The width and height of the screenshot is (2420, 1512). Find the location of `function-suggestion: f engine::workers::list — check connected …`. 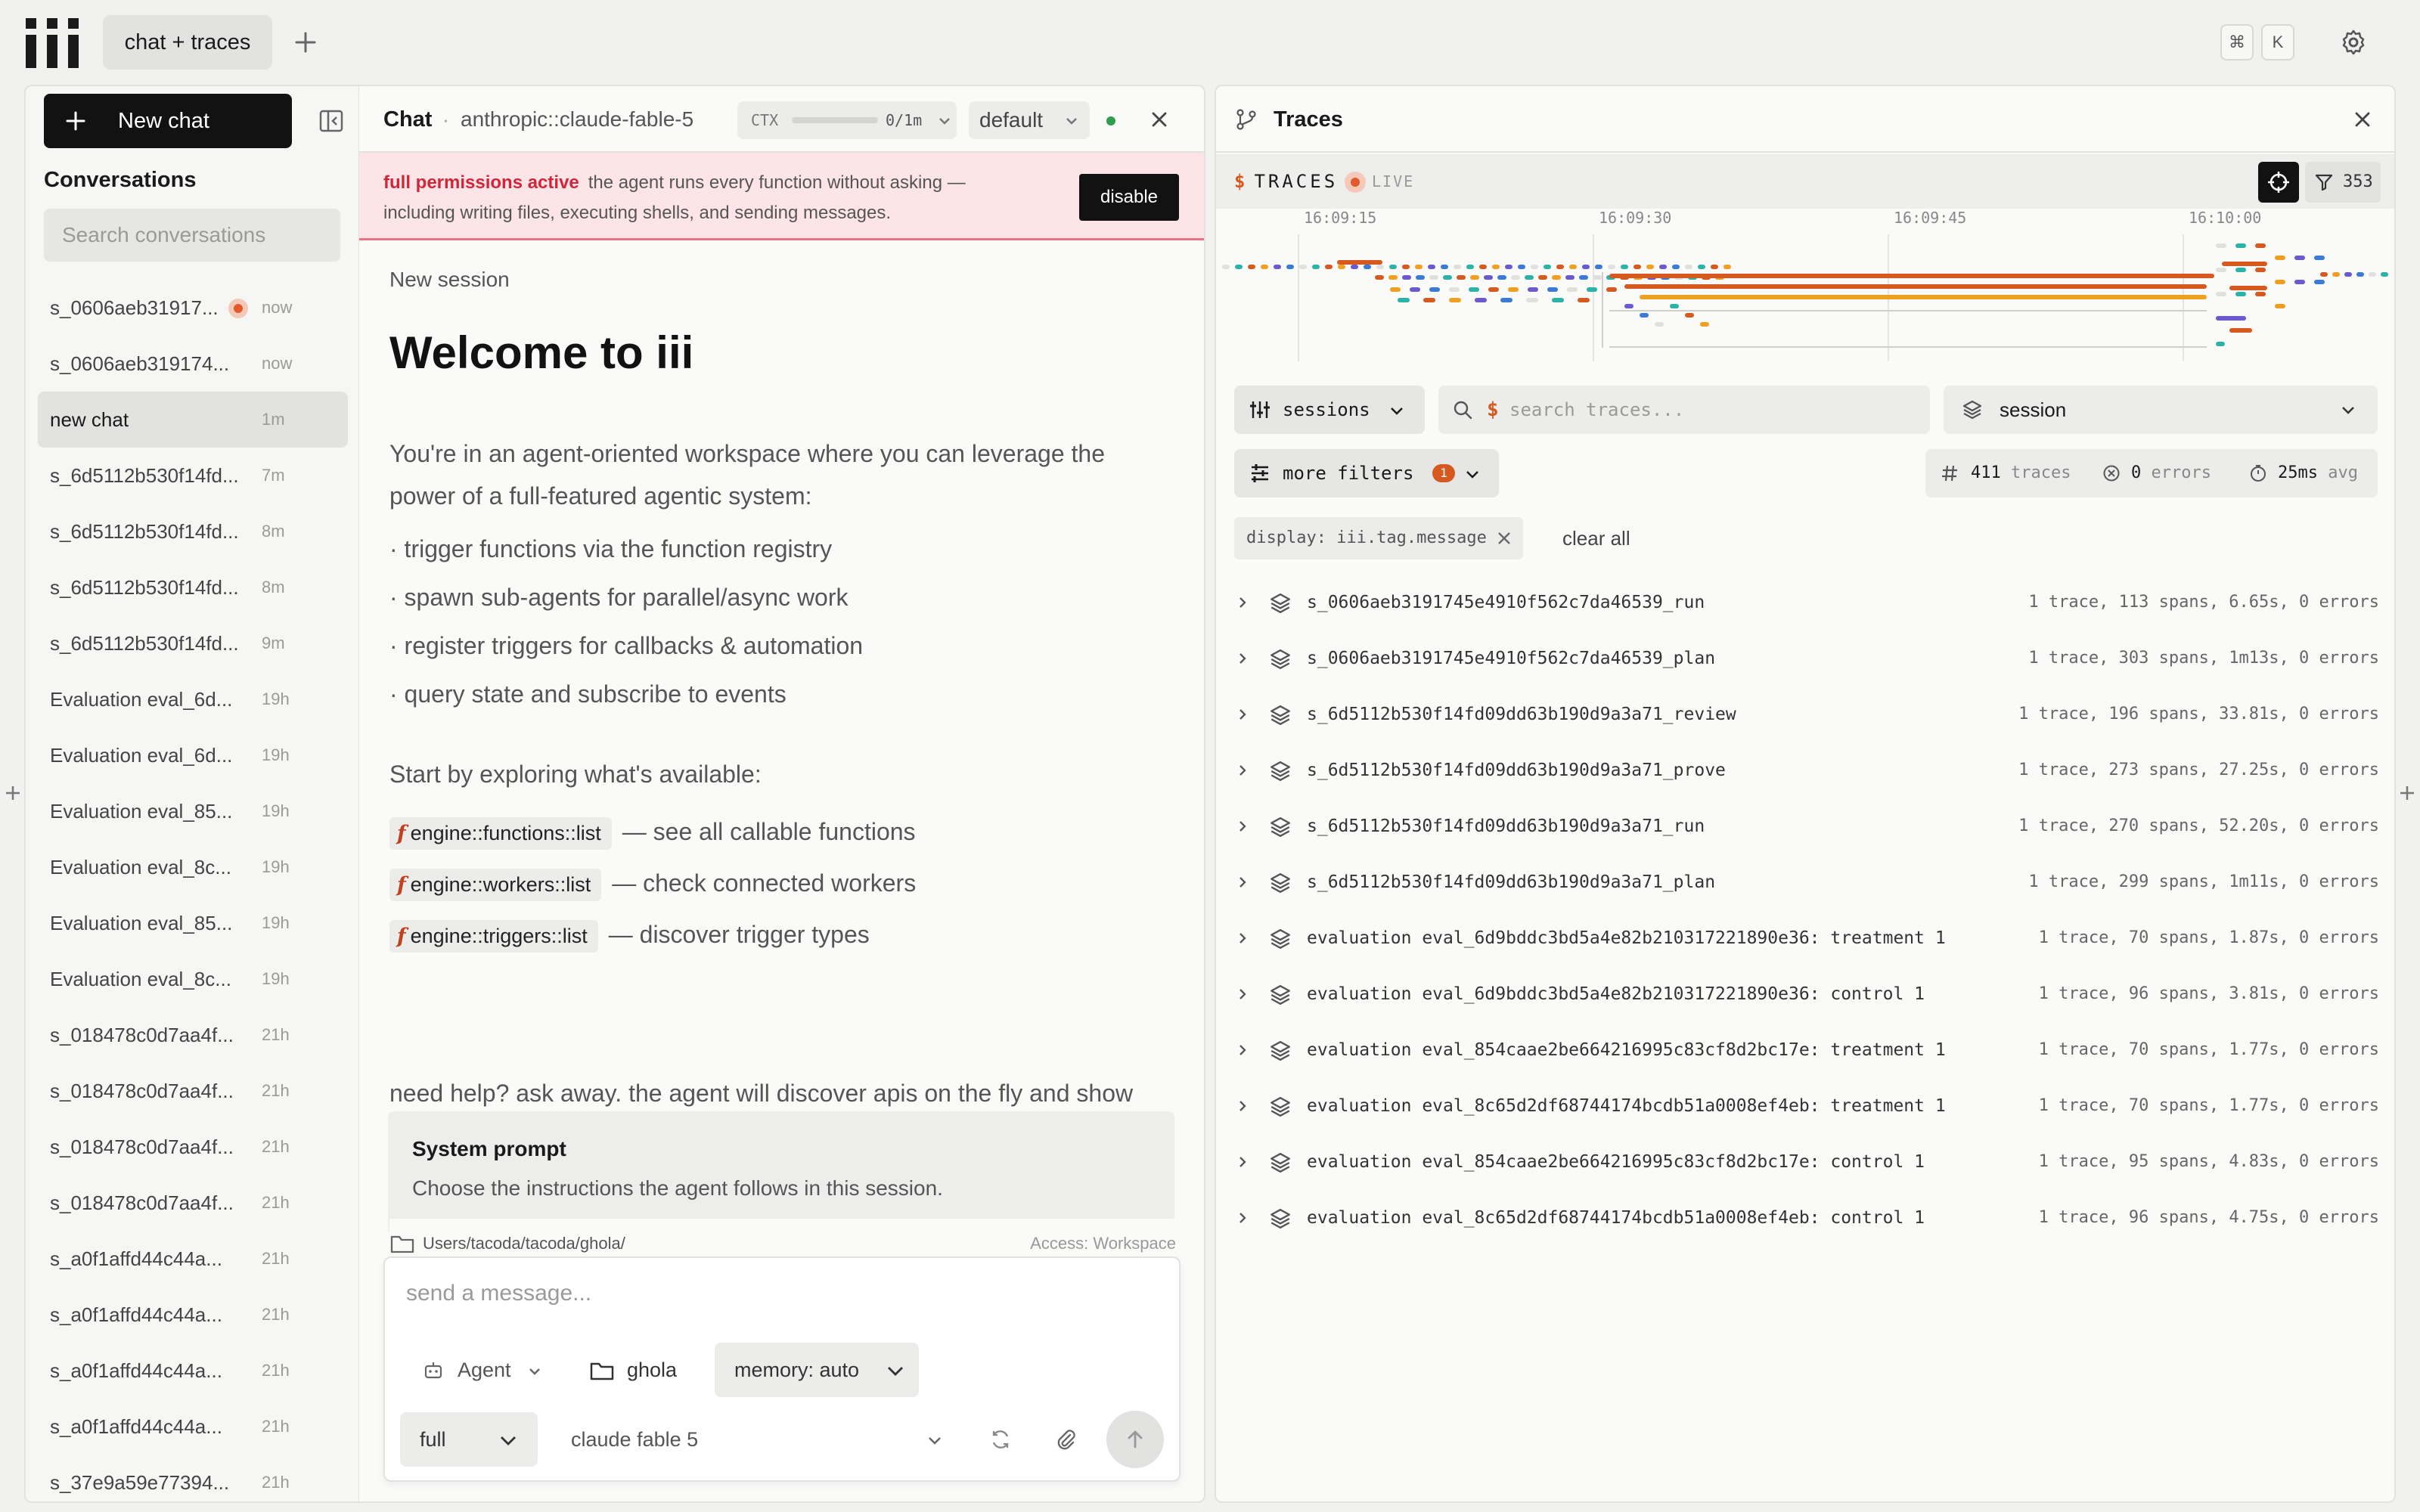

function-suggestion: f engine::workers::list — check connected … is located at coordinates (652, 883).